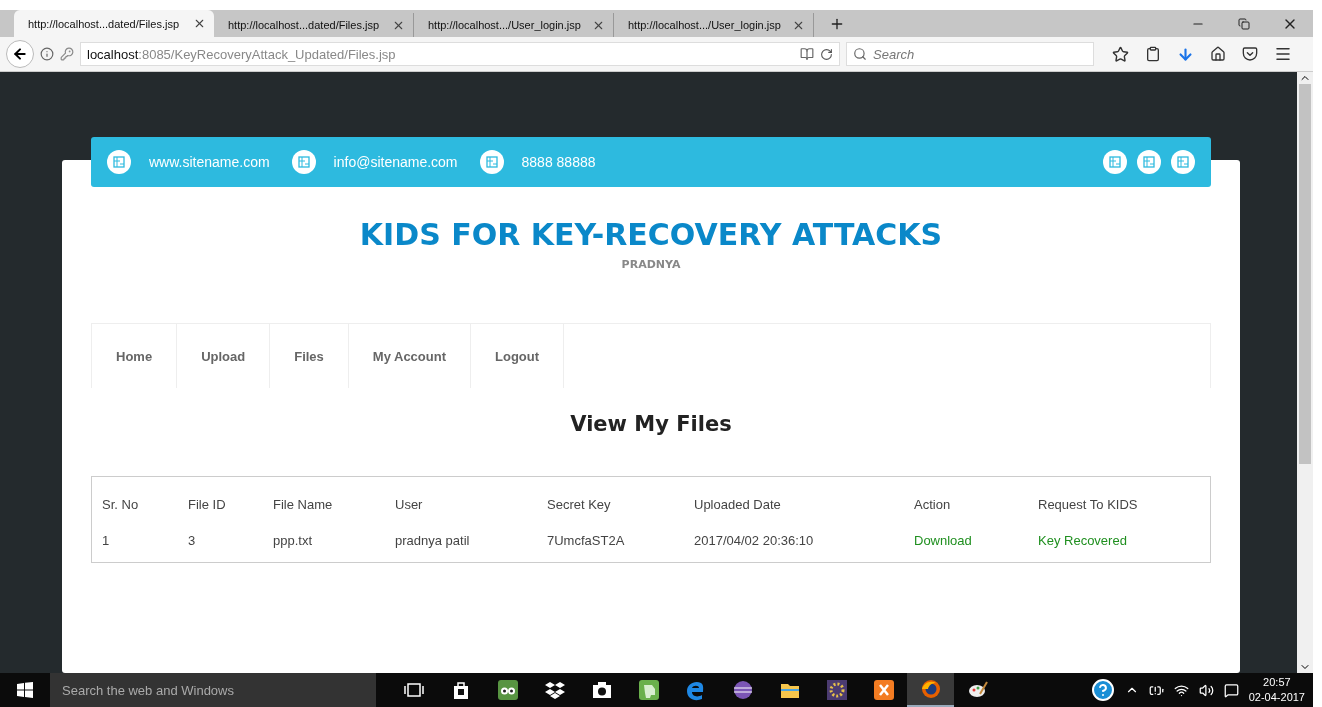 This screenshot has height=707, width=1322. I want to click on nav-link: My Account, so click(409, 356).